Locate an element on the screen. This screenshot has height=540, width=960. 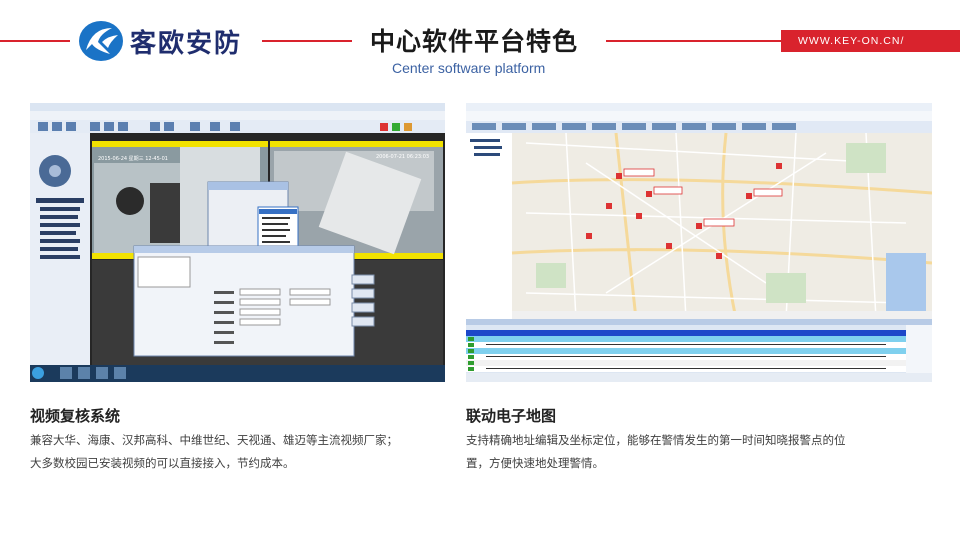
company-logo: 客欧安防 is located at coordinates (160, 41).